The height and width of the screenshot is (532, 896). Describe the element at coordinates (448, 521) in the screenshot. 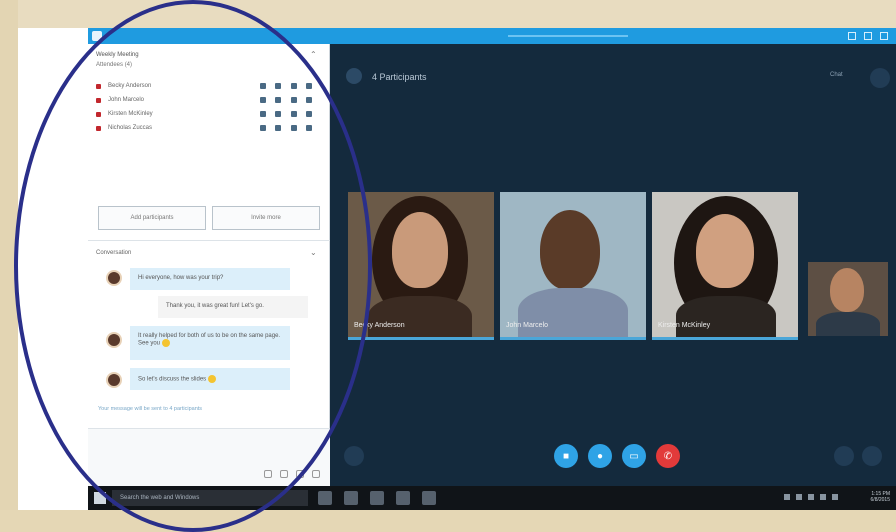

I see `outer-frame-bottom` at that location.